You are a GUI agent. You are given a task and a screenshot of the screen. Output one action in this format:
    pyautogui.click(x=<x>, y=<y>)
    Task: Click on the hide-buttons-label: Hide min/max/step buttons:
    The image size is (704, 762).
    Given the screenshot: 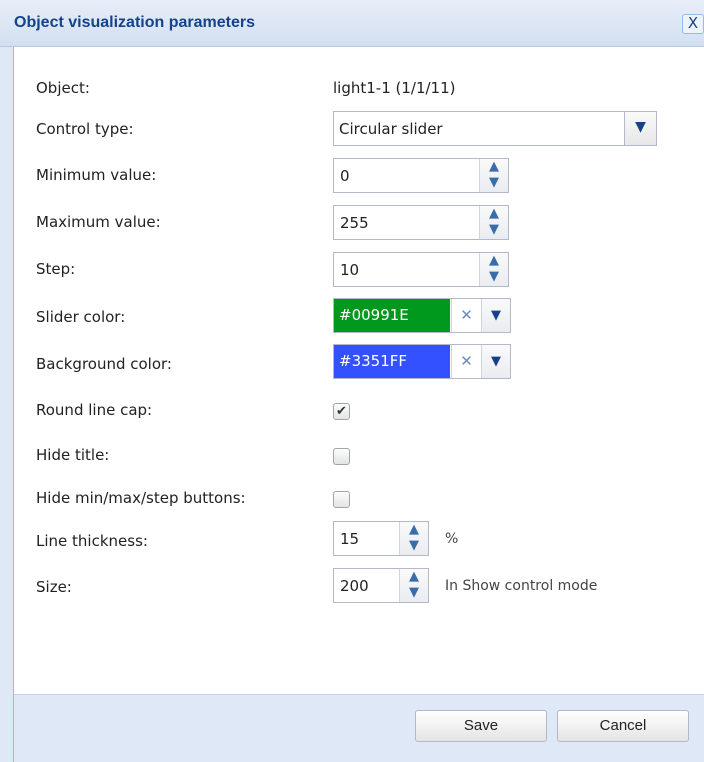 What is the action you would take?
    pyautogui.click(x=141, y=498)
    